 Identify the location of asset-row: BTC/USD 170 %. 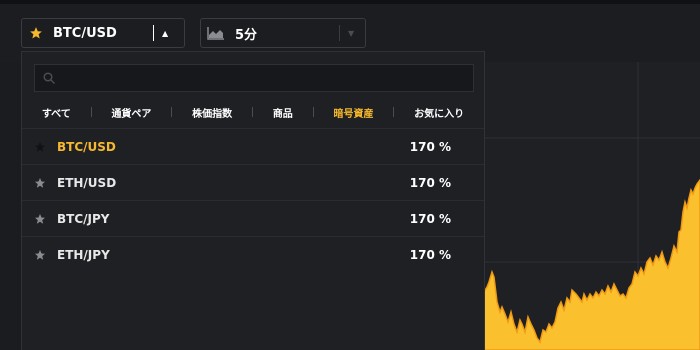
(253, 146).